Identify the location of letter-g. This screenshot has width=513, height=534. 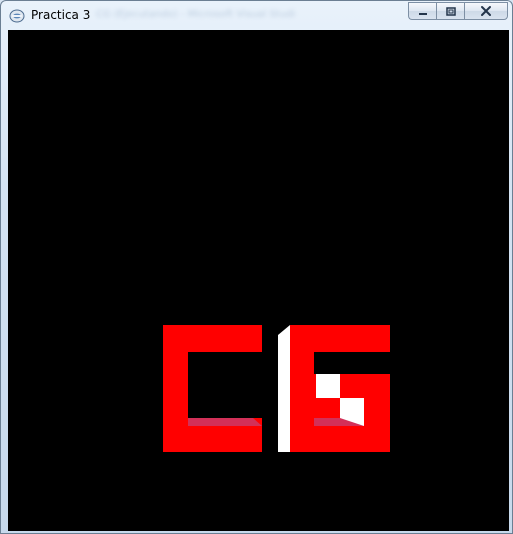
(340, 388).